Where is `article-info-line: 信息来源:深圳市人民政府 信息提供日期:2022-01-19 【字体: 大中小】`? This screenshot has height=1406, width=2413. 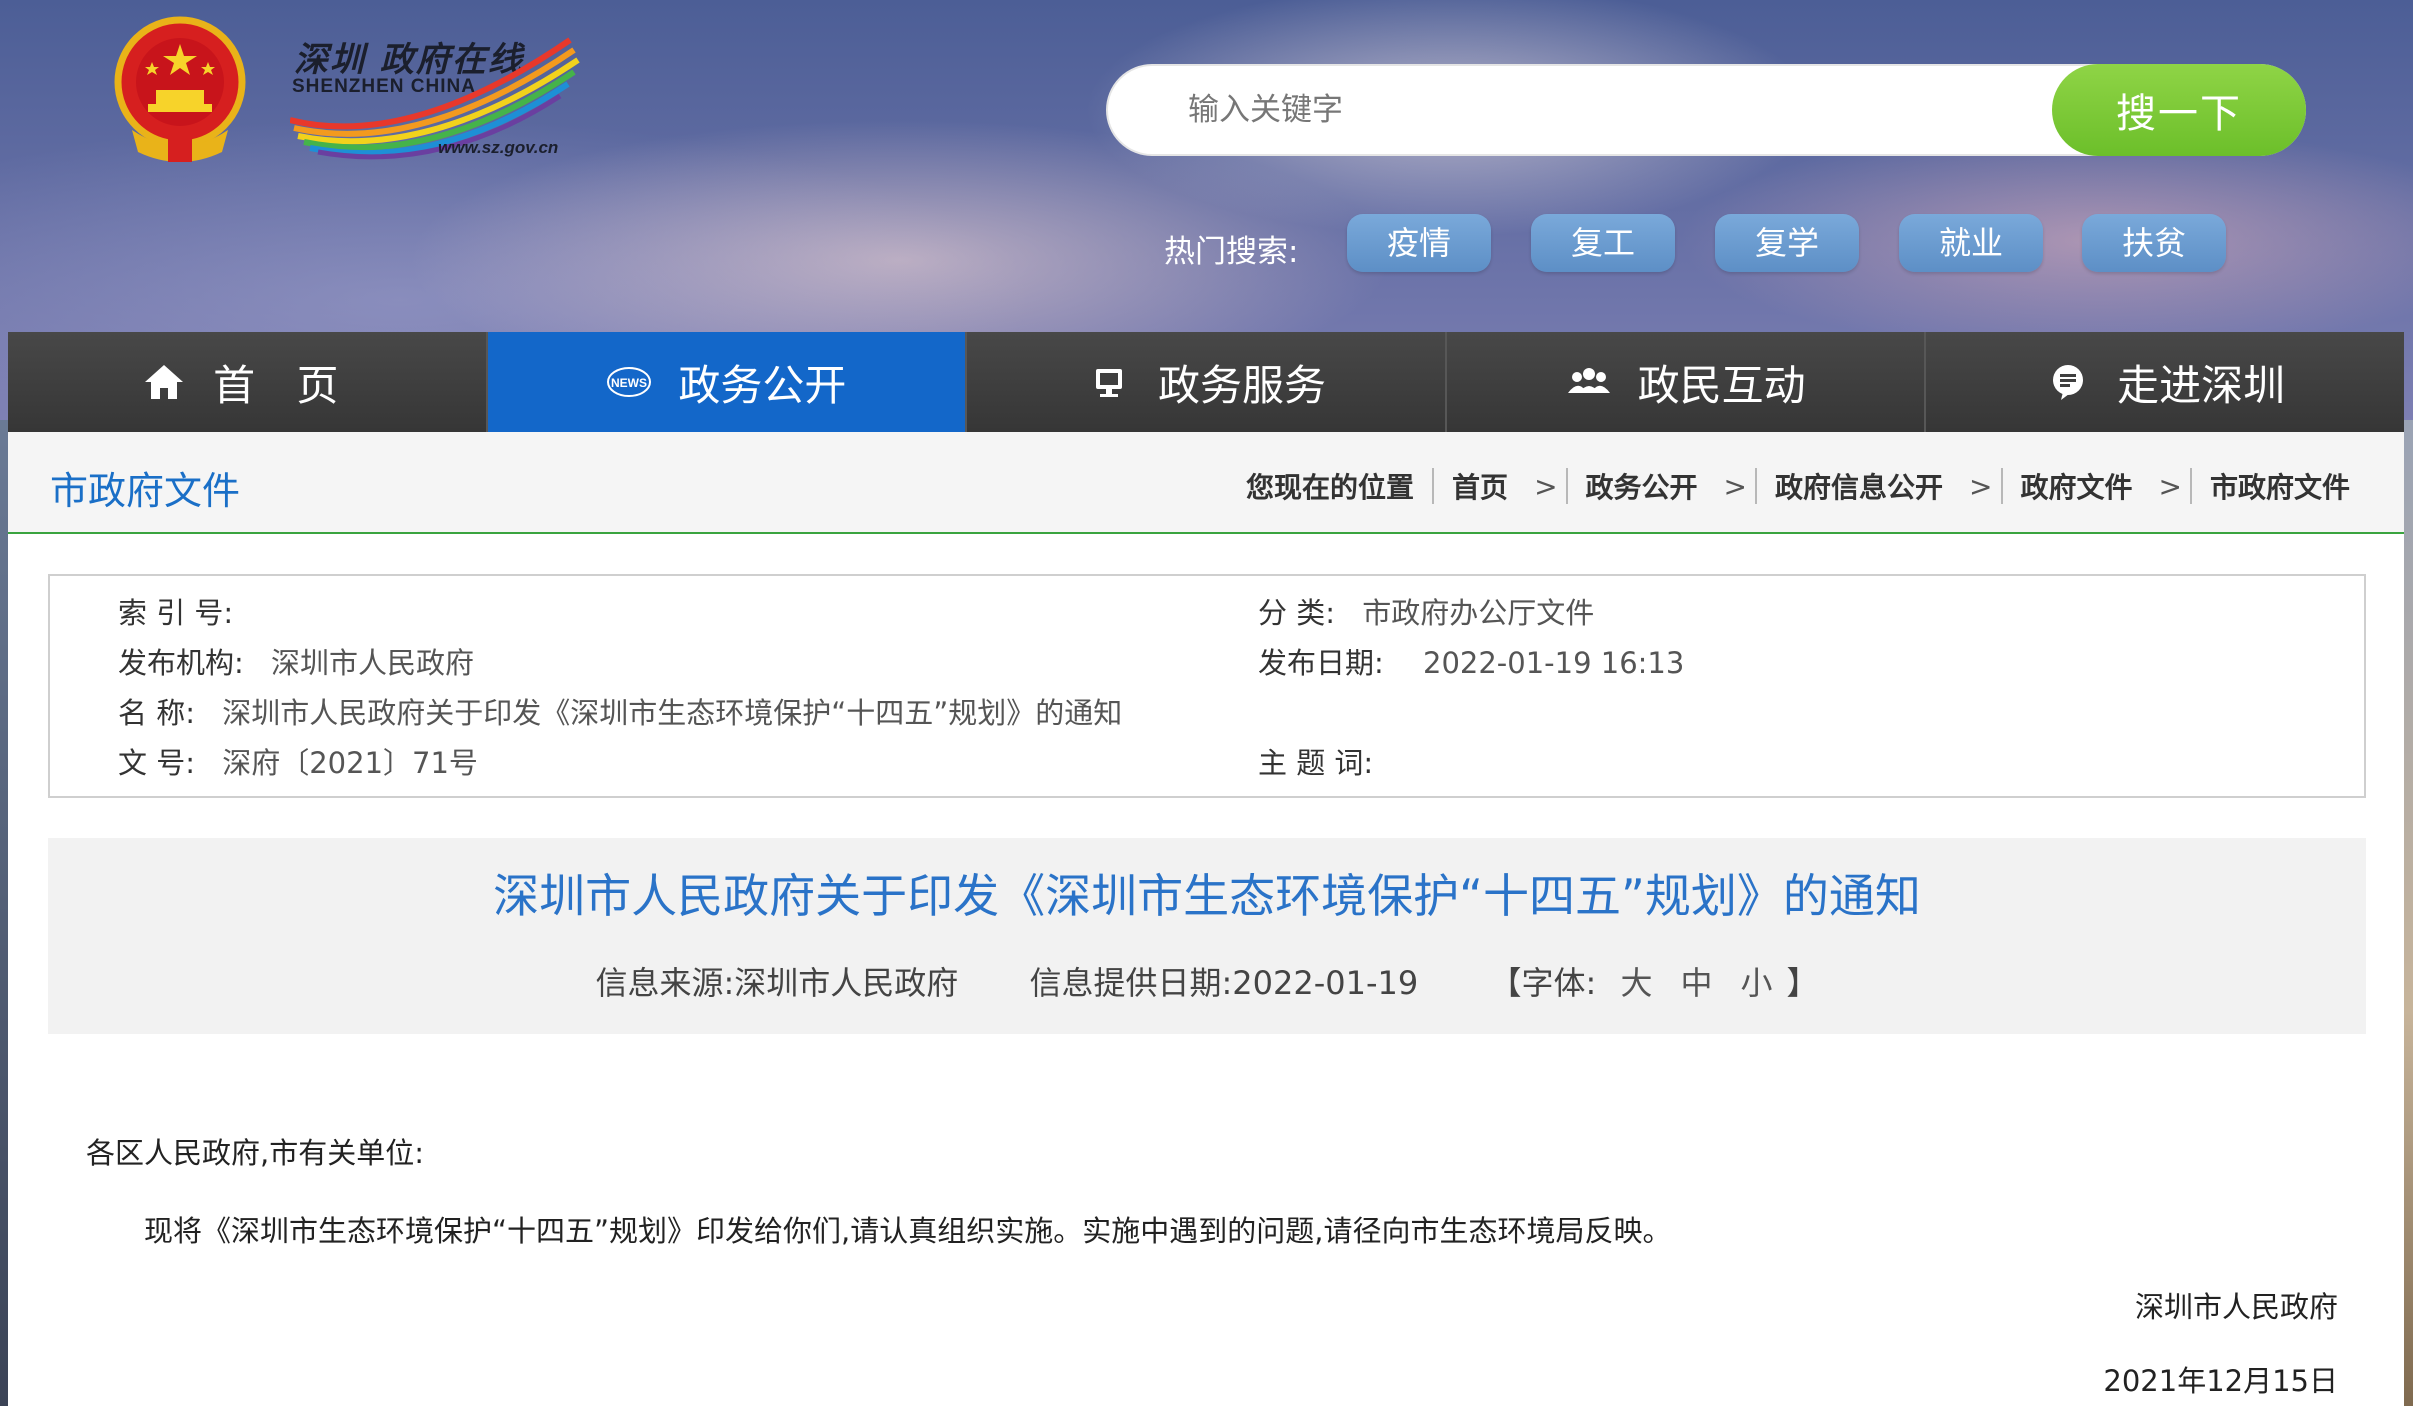 article-info-line: 信息来源:深圳市人民政府 信息提供日期:2022-01-19 【字体: 大中小】 is located at coordinates (1207, 981).